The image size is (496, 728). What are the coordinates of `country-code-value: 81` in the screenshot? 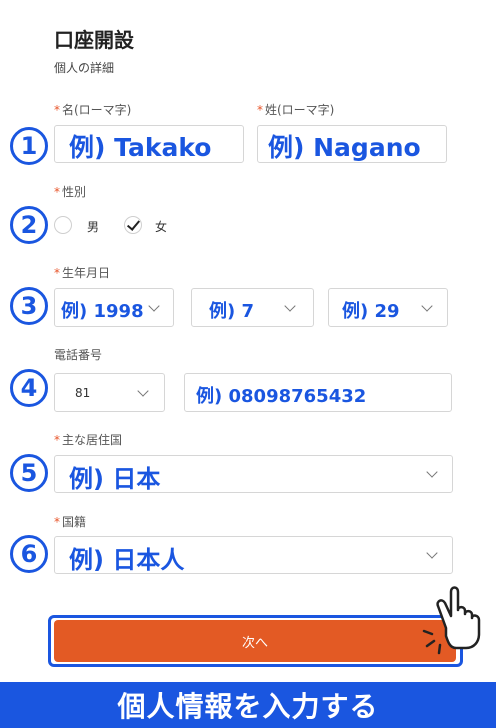 It's located at (83, 393).